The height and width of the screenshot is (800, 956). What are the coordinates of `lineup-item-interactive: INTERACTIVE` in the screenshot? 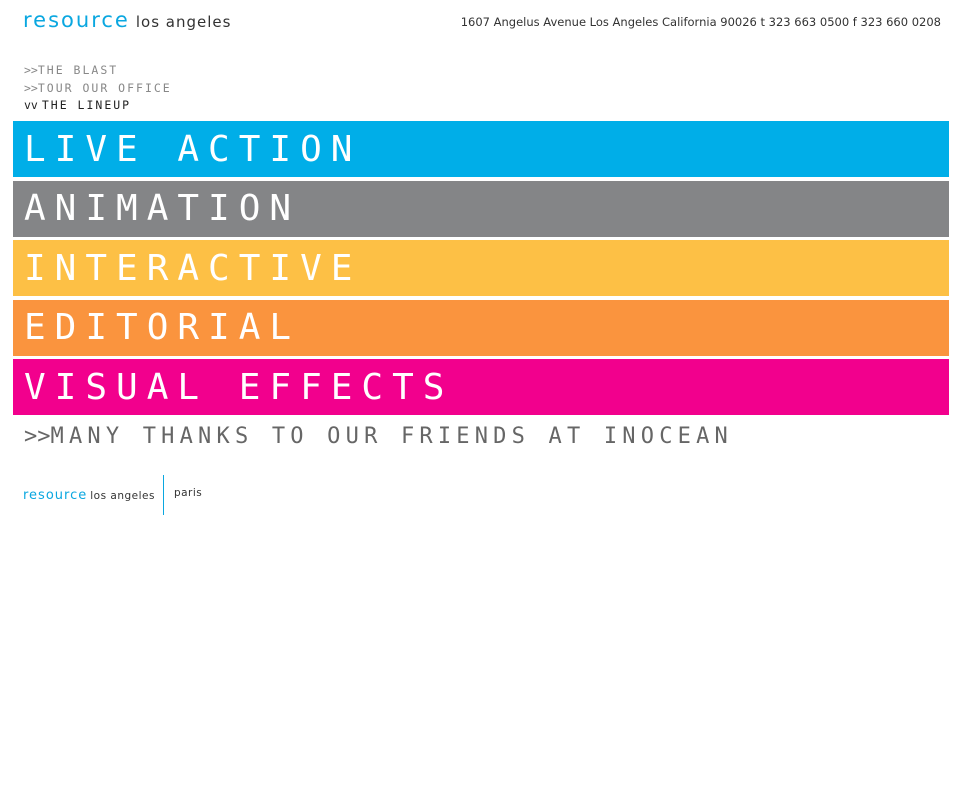 It's located at (481, 268).